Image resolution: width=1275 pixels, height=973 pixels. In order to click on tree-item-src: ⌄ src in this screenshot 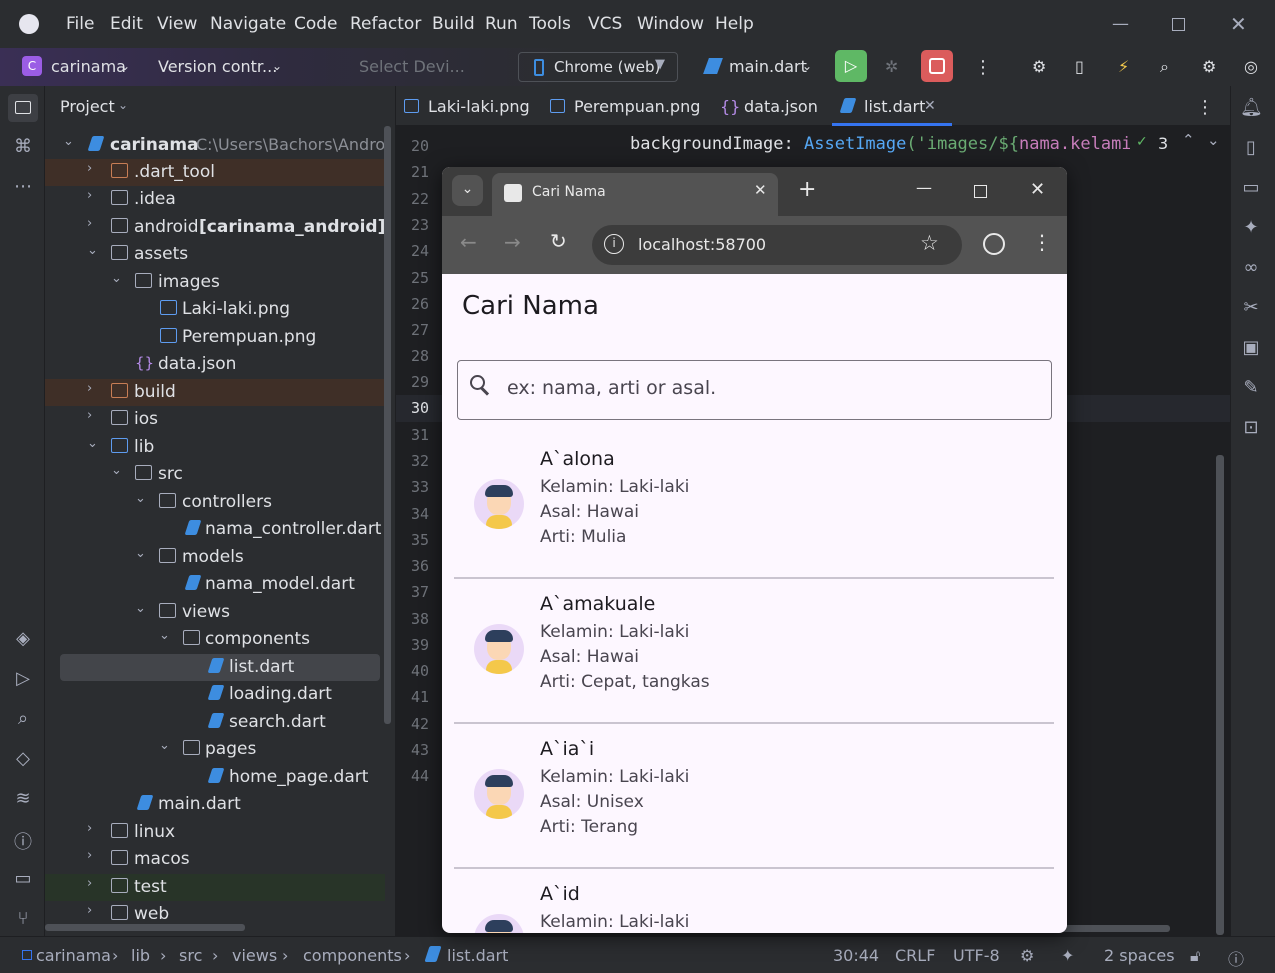, I will do `click(215, 474)`.